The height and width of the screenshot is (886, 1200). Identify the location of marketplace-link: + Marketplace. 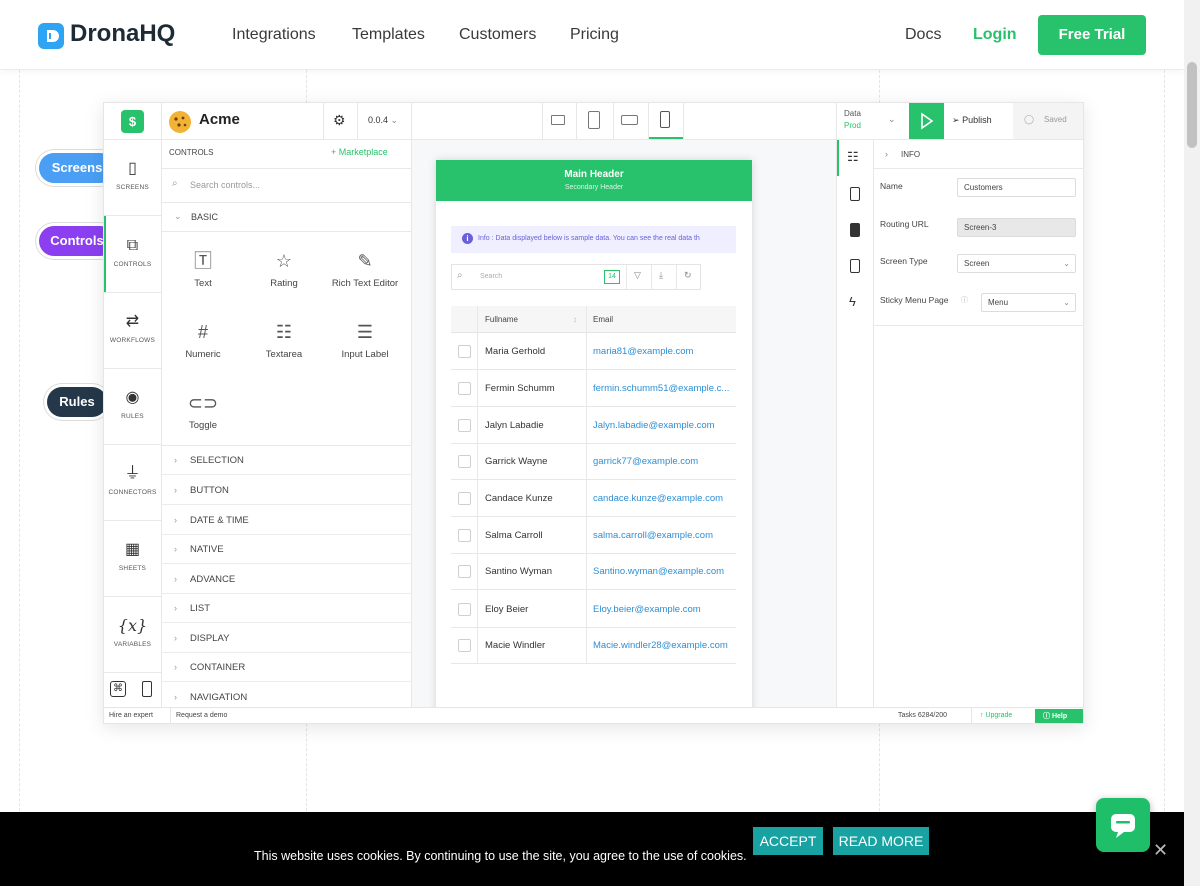
(359, 152).